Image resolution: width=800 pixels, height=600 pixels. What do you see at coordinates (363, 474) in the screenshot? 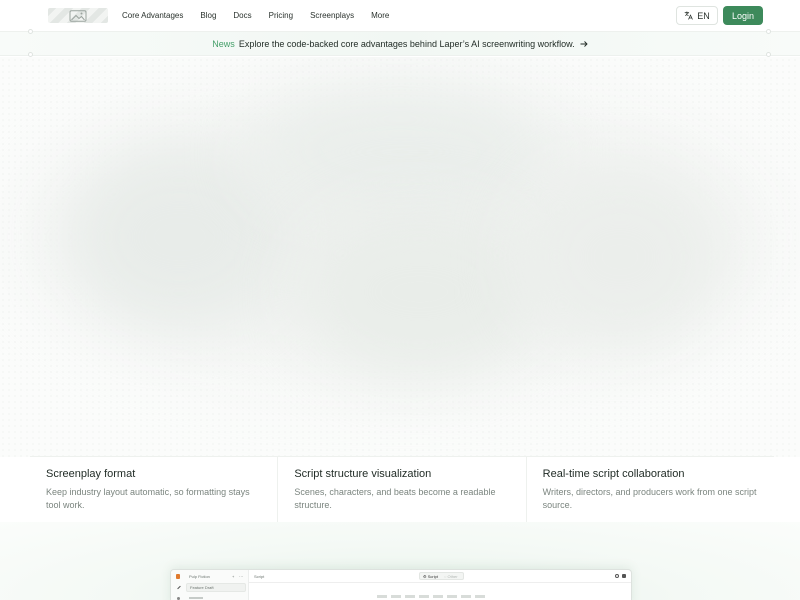
I see `feature-title: Script structure visualization` at bounding box center [363, 474].